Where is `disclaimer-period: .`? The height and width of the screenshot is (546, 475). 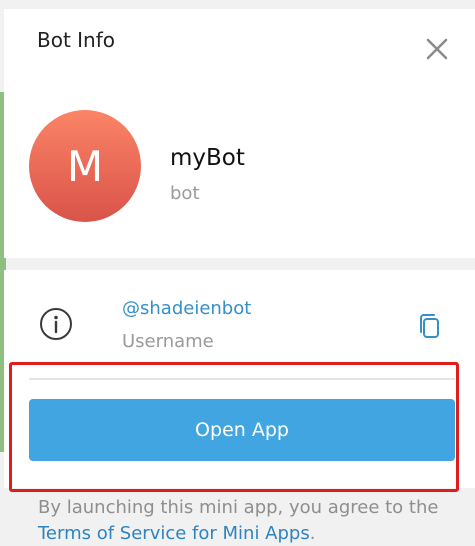
disclaimer-period: . is located at coordinates (312, 533).